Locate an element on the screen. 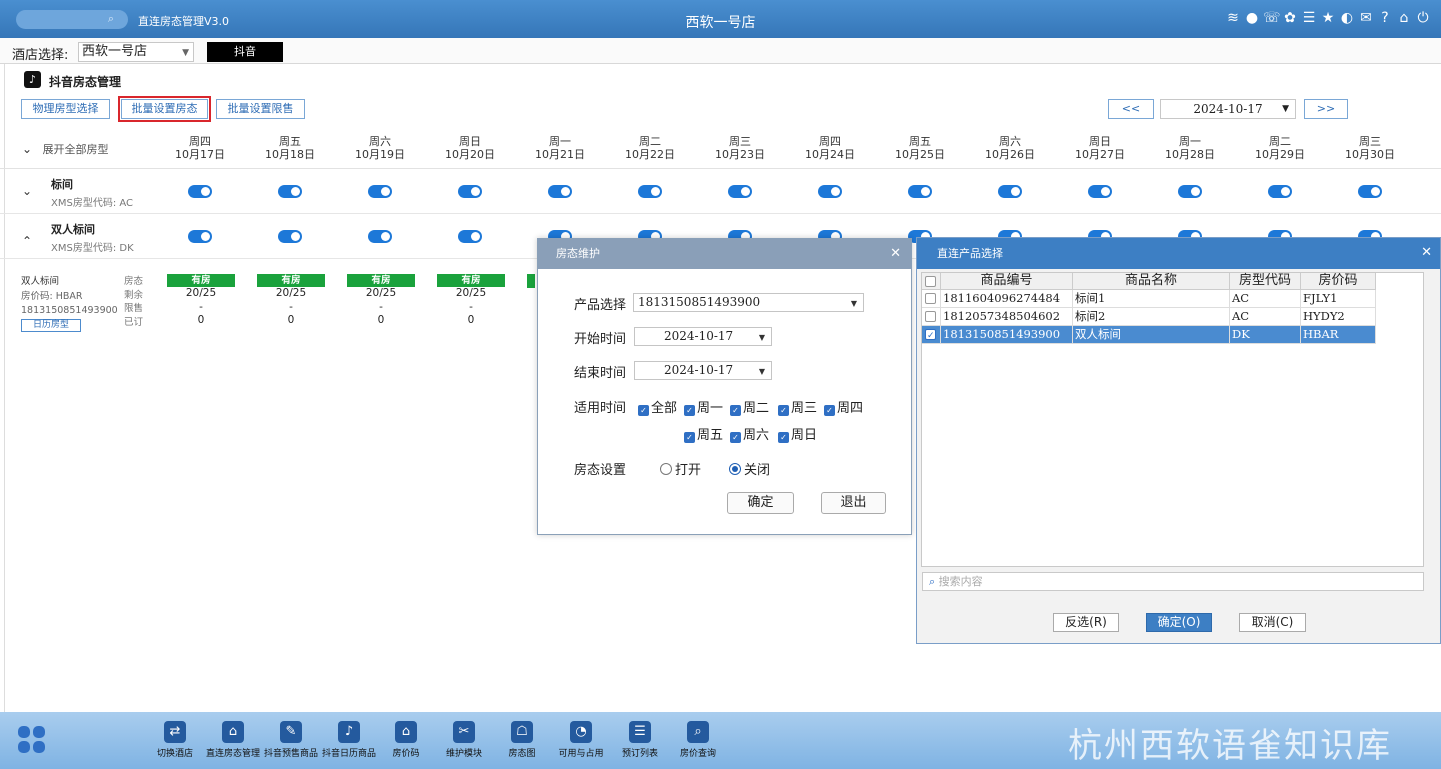  prev-button: << is located at coordinates (1131, 109).